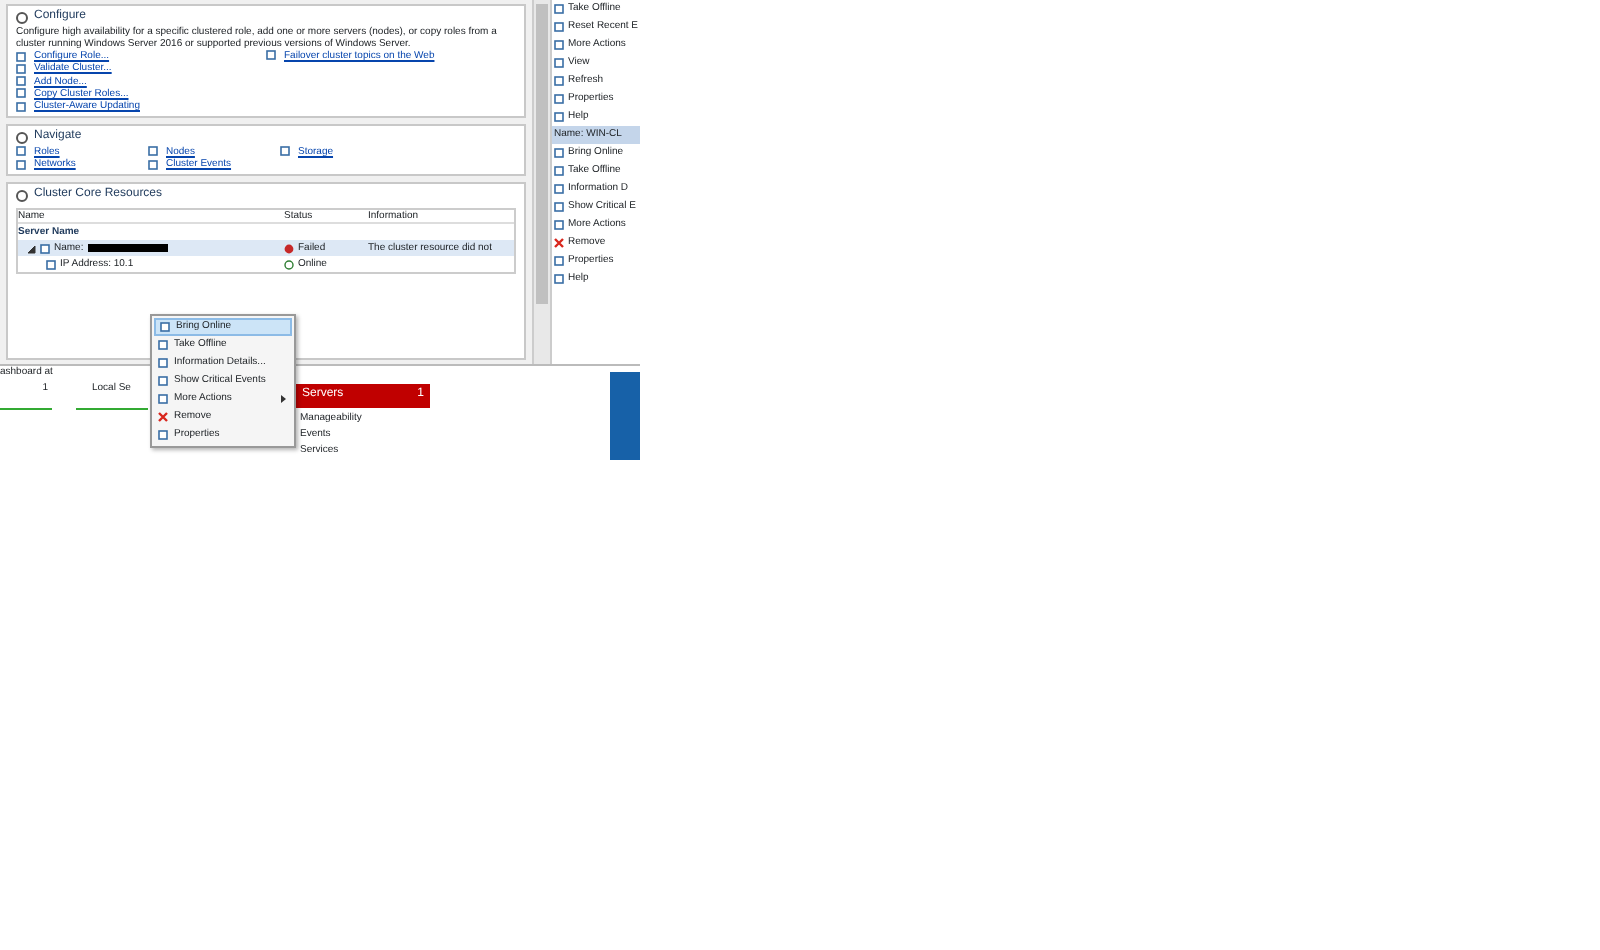 This screenshot has width=1600, height=950. Describe the element at coordinates (289, 248) in the screenshot. I see `error-icon` at that location.